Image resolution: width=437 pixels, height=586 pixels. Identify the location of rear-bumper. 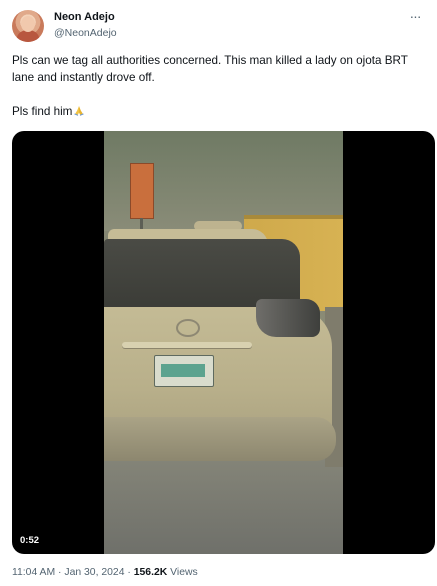
(220, 439).